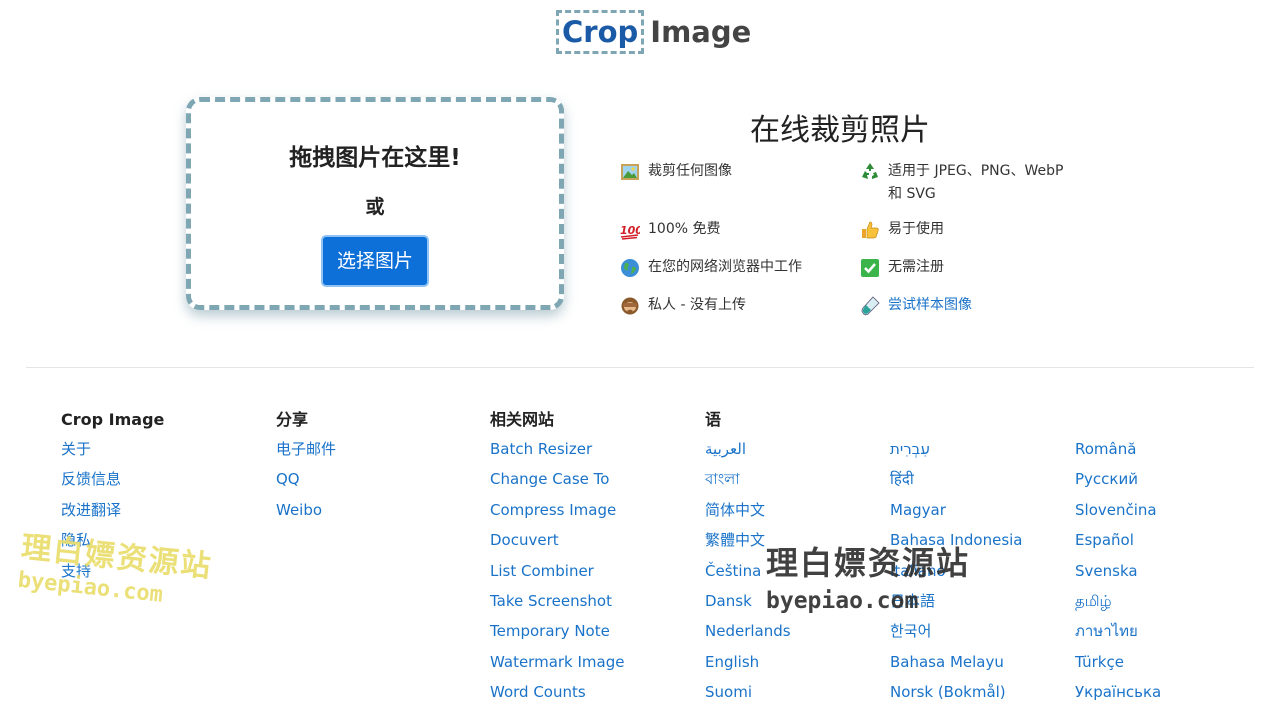 This screenshot has width=1280, height=720. Describe the element at coordinates (910, 631) in the screenshot. I see `language-link: 한국어` at that location.